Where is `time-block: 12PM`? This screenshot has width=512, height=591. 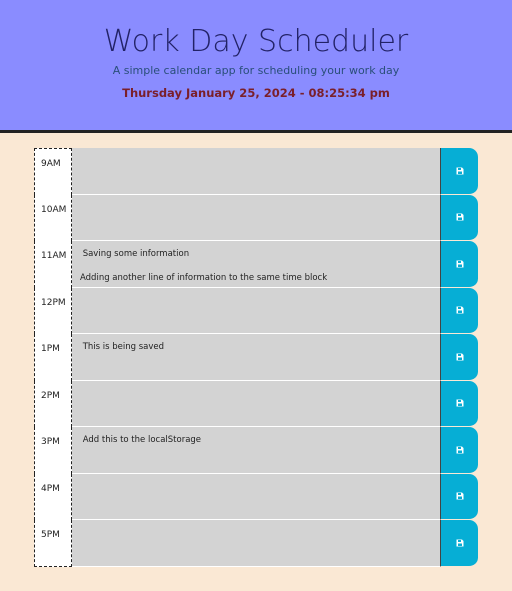
time-block: 12PM is located at coordinates (256, 310).